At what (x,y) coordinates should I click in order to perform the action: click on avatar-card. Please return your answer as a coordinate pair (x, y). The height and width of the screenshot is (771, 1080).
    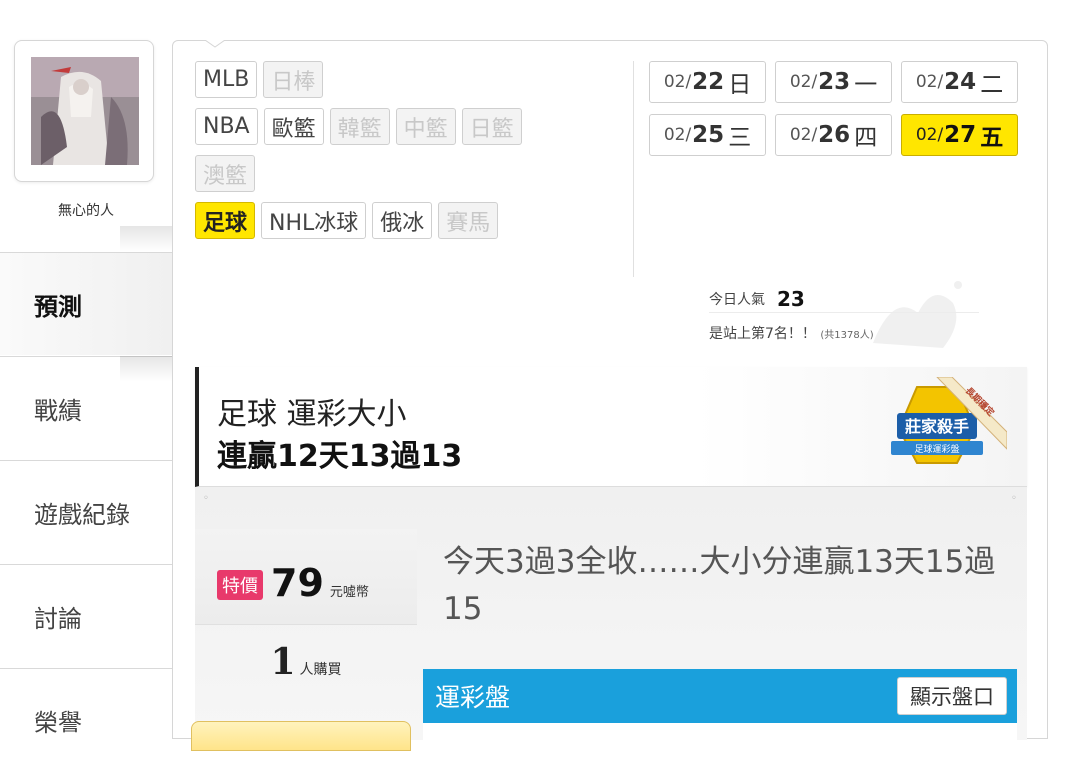
    Looking at the image, I should click on (84, 111).